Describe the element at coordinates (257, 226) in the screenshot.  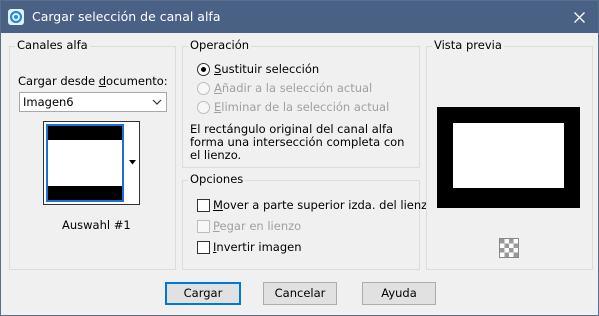
I see `checkbox-paste-canvas-label: Pegar en lienzo` at that location.